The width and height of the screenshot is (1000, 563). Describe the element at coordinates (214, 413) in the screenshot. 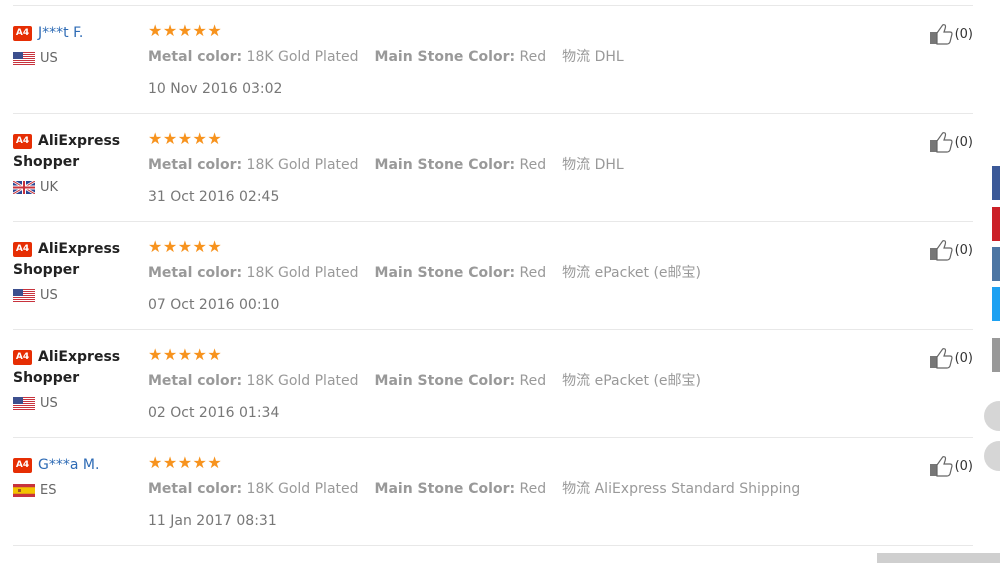

I see `review-date: 02 Oct 2016 01:34` at that location.